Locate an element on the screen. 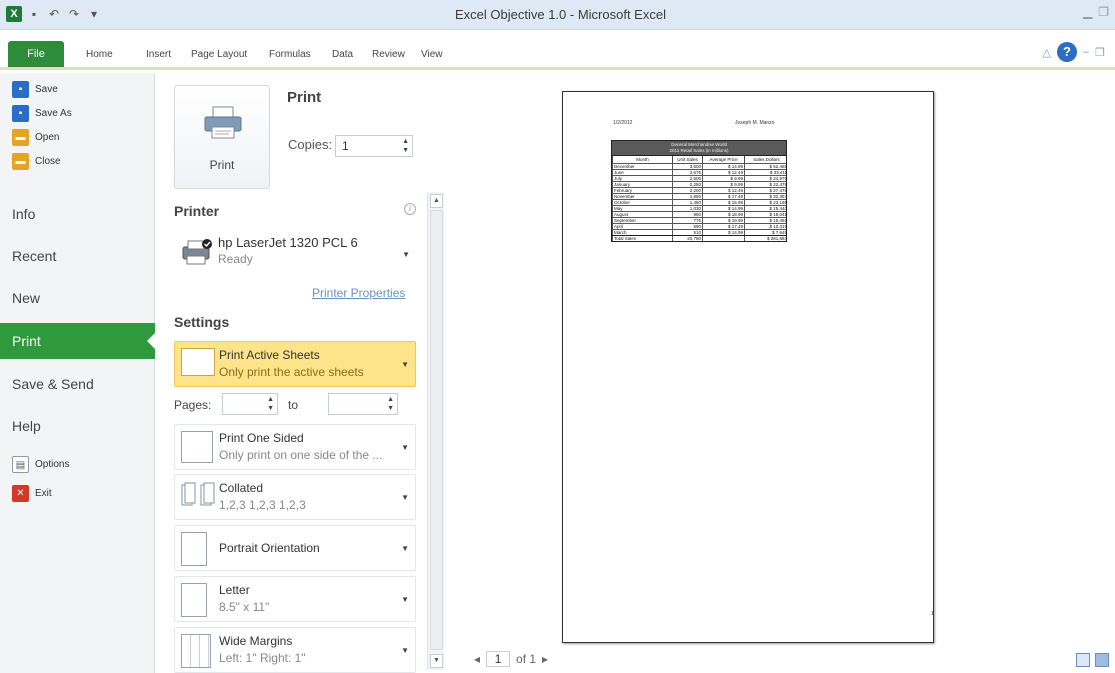 This screenshot has width=1115, height=673. sheet-cell: March is located at coordinates (642, 232).